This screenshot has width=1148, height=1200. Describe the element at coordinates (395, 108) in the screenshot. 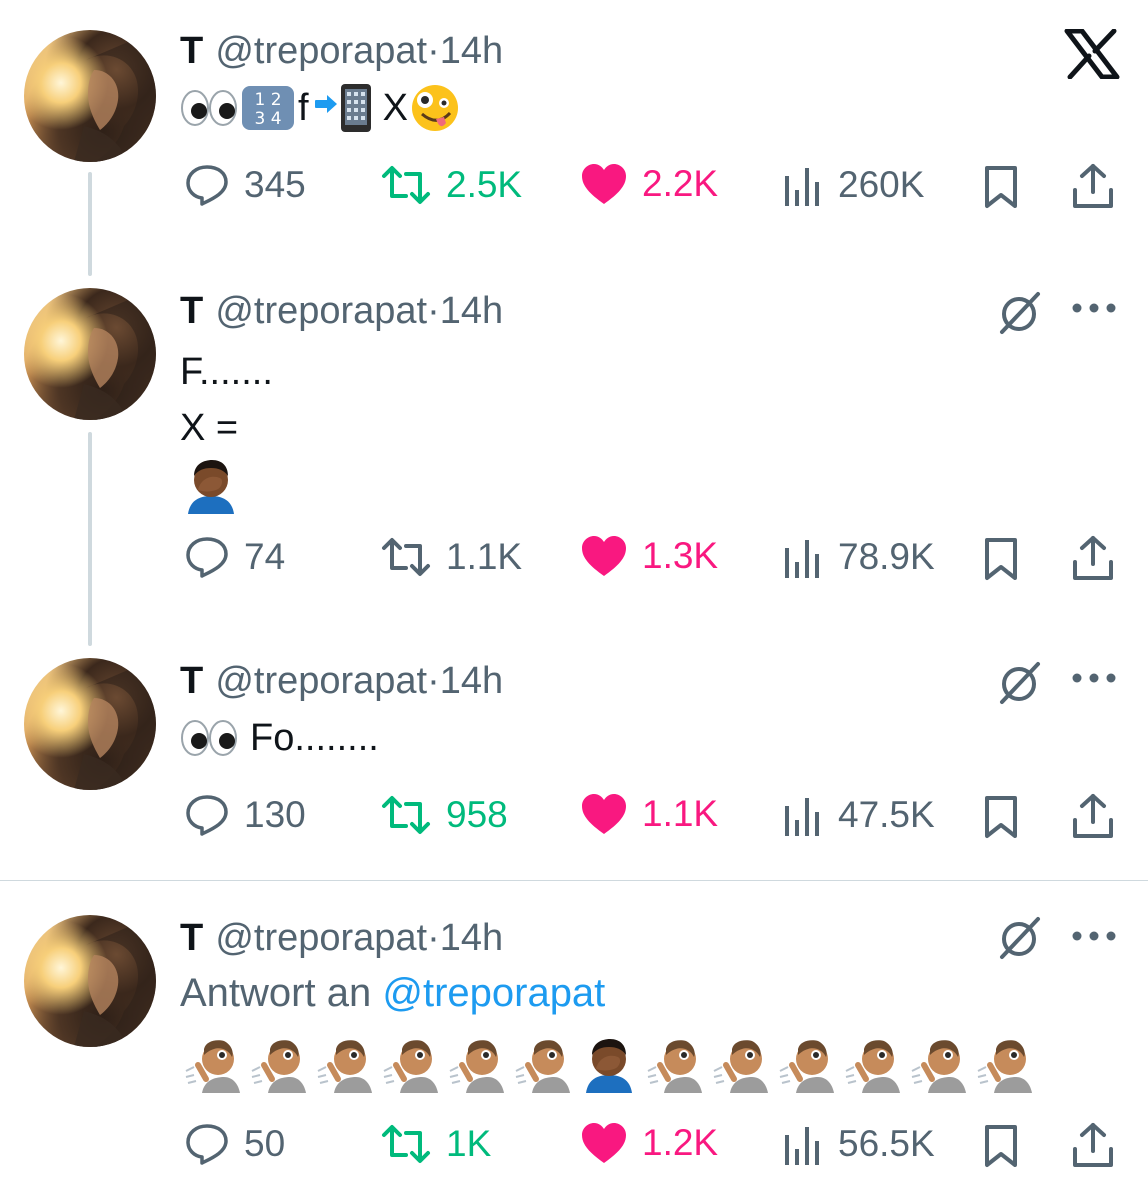

I see `tweet-text-part: X` at that location.